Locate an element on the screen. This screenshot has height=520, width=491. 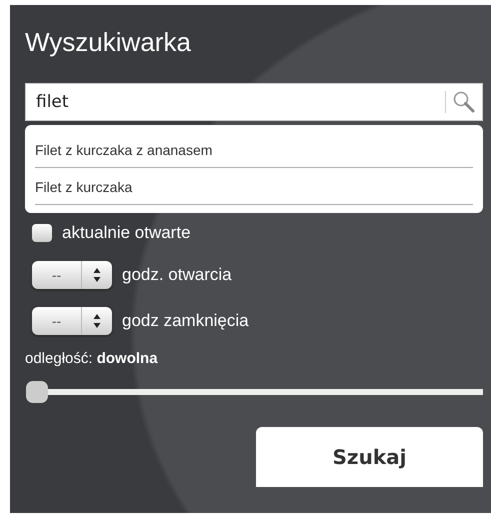
suggestion-item: Filet z kurczaka is located at coordinates (254, 186).